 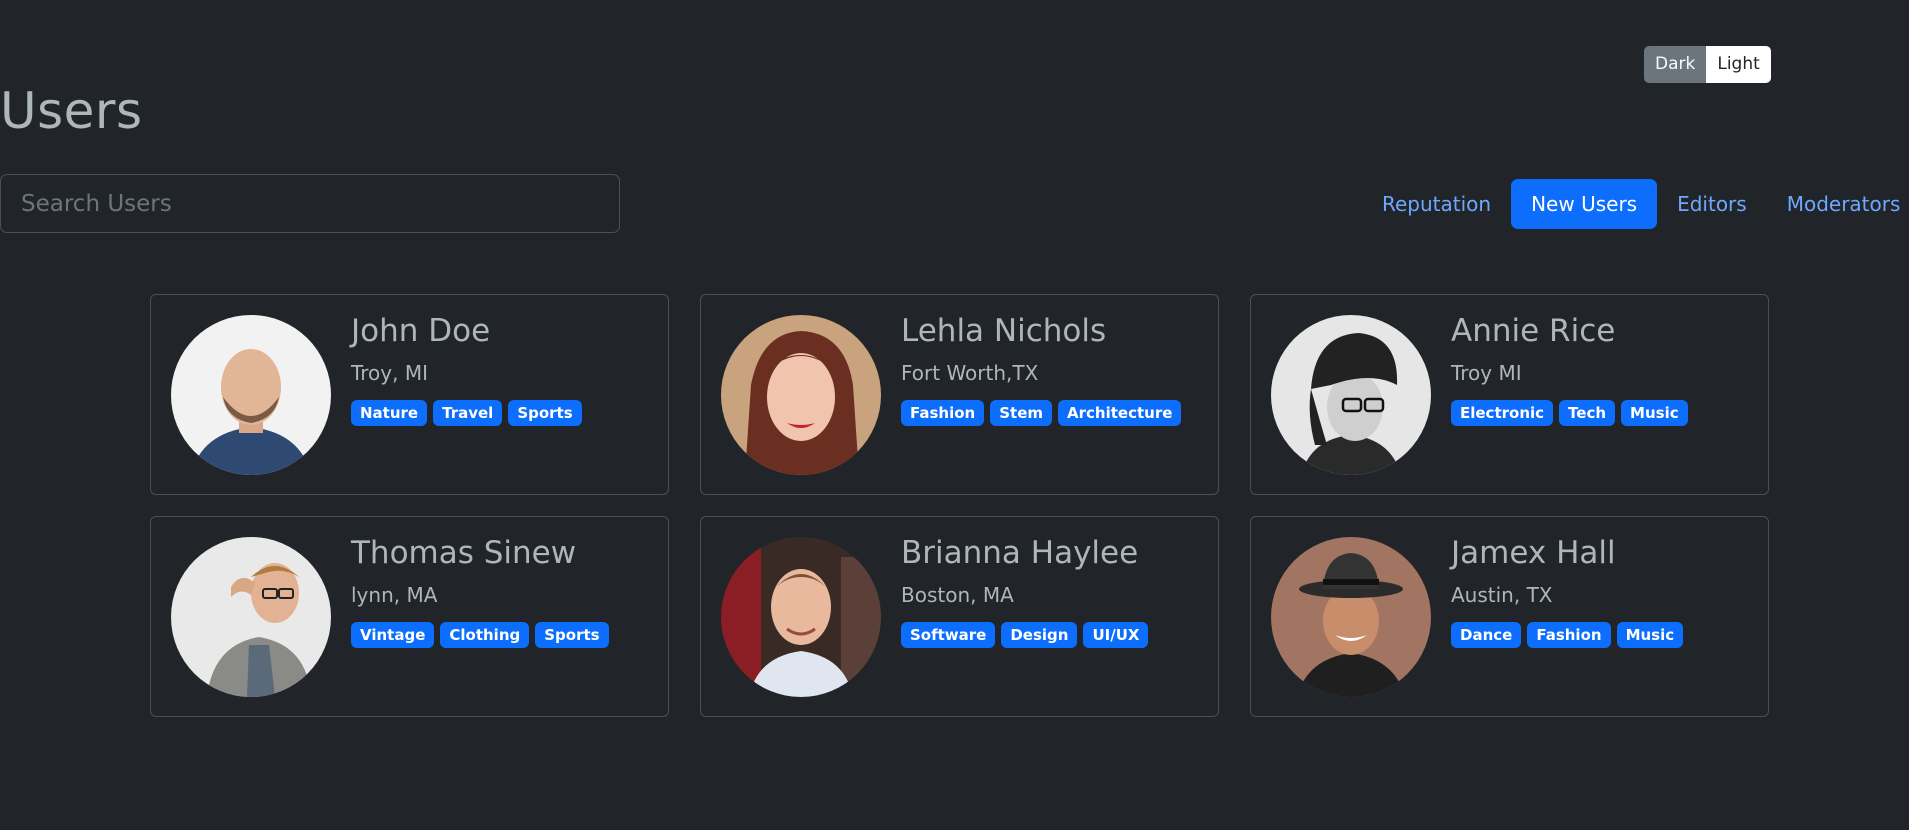 I want to click on user-location: Boston, MA, so click(x=957, y=595).